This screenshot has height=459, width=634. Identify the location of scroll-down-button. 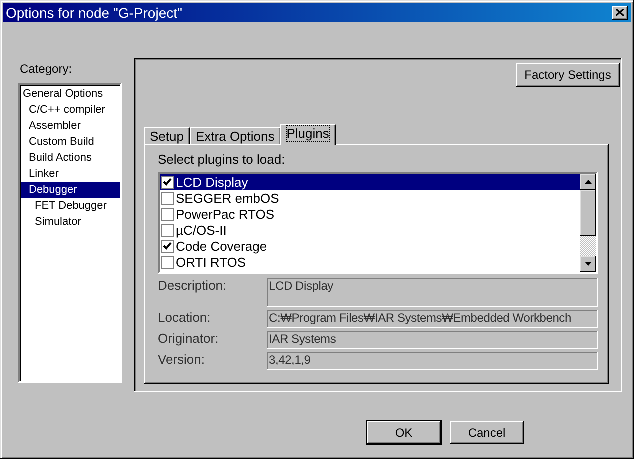
(588, 264).